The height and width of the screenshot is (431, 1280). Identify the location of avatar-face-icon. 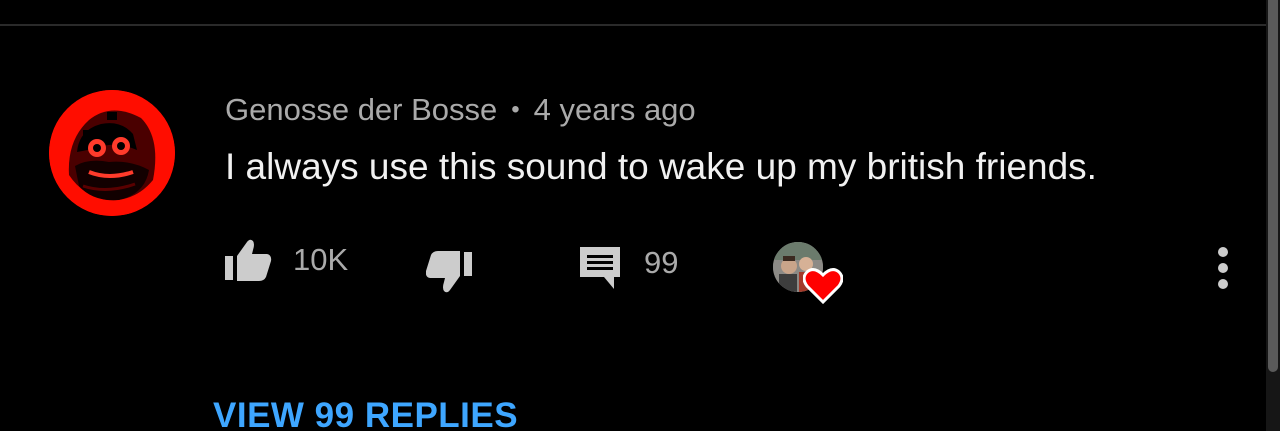
(112, 153).